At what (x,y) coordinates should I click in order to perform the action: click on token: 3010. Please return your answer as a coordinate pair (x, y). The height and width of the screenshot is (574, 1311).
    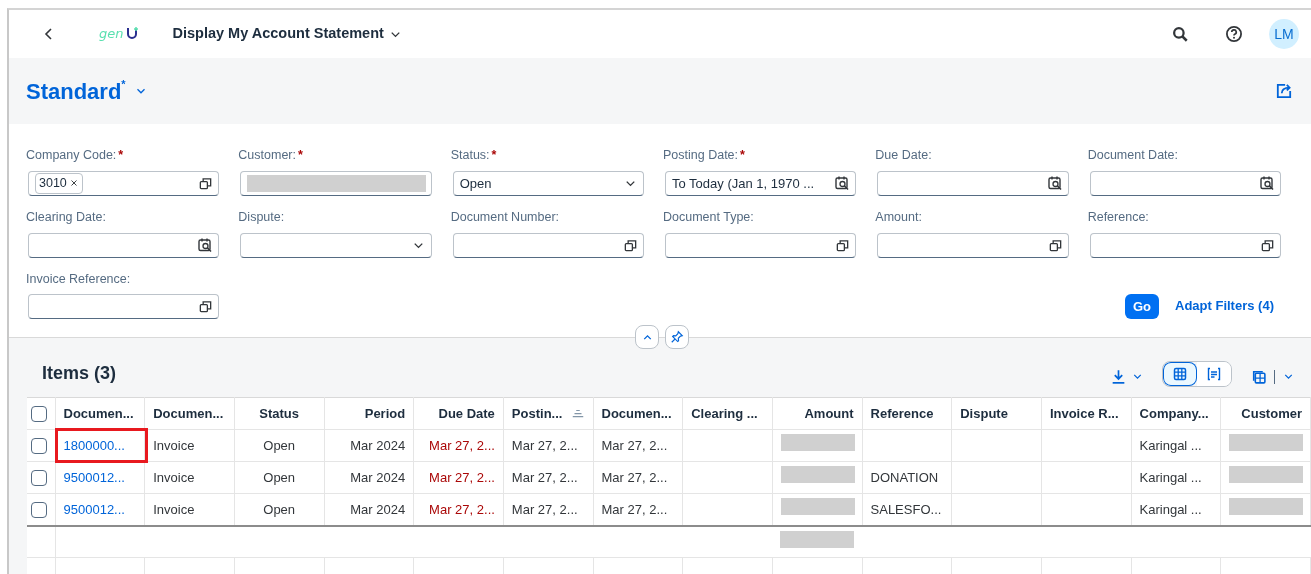
    Looking at the image, I should click on (59, 183).